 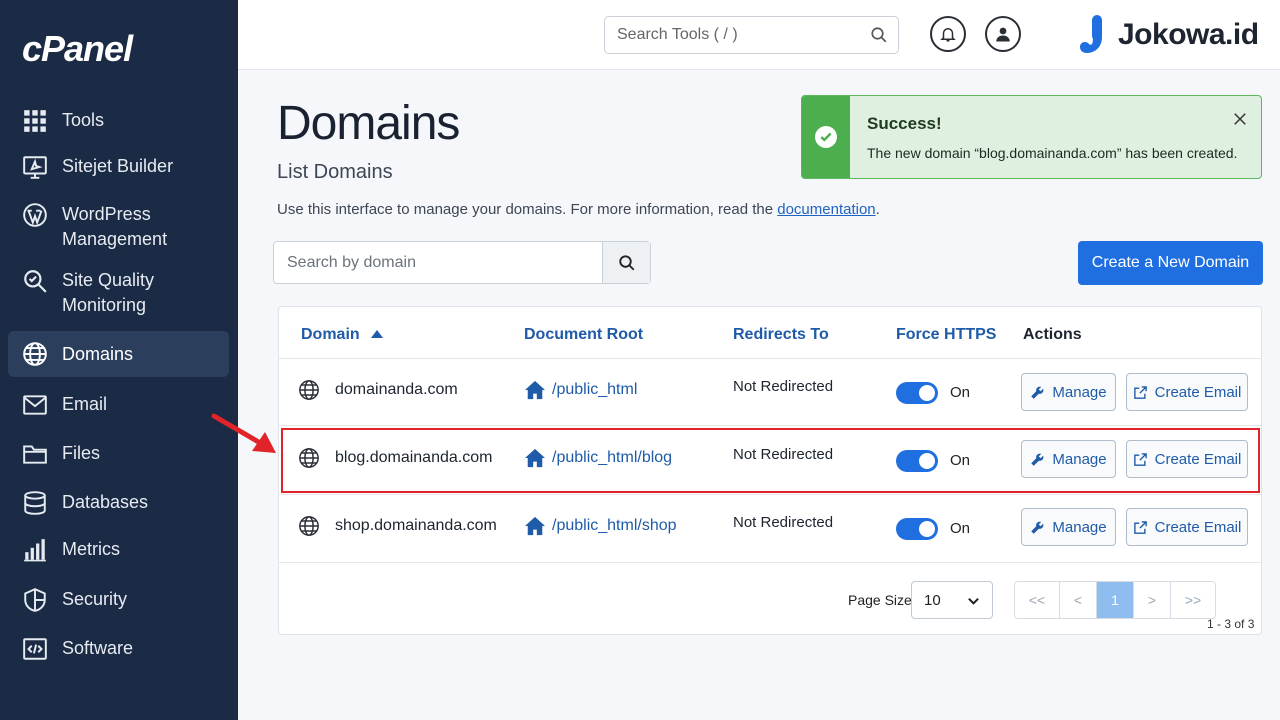 I want to click on brand-logo: Jokowa.id, so click(x=1168, y=35).